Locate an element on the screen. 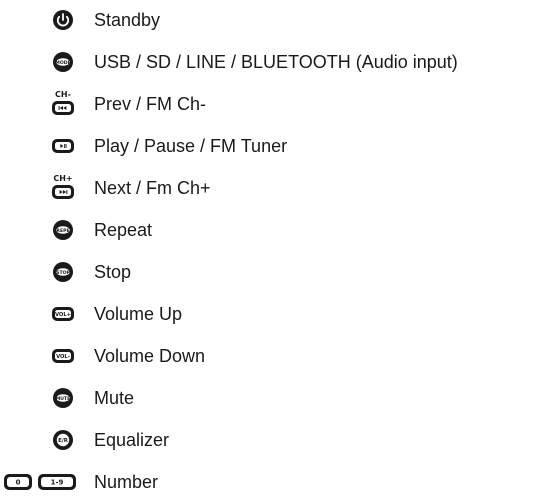 The image size is (538, 497). svg-text: VOL- is located at coordinates (63, 357).